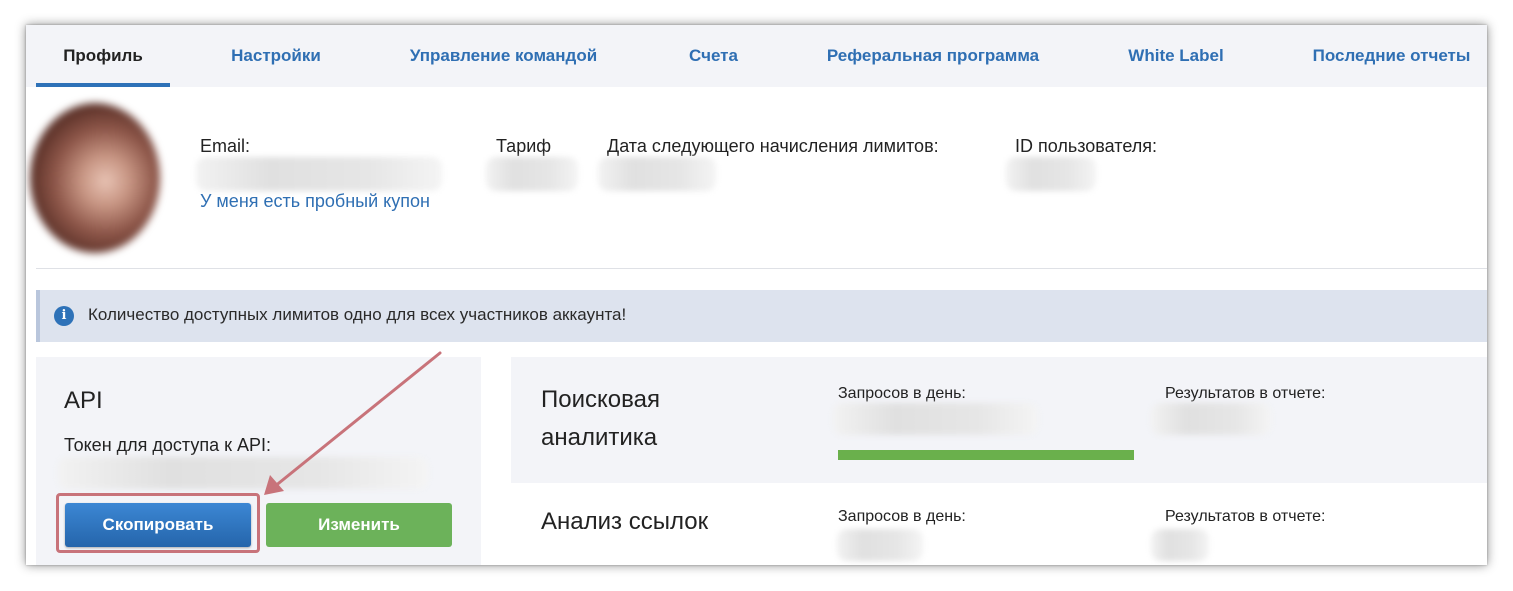 Image resolution: width=1513 pixels, height=591 pixels. What do you see at coordinates (524, 146) in the screenshot?
I see `tariff-label: Тариф` at bounding box center [524, 146].